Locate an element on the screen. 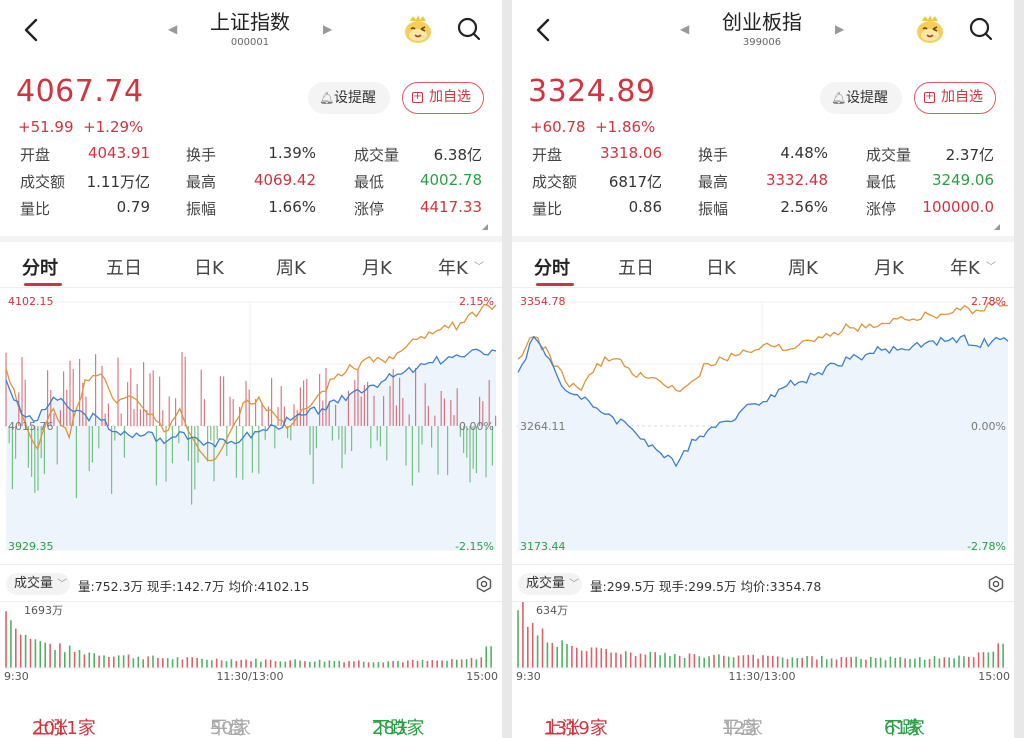  volume-info: 量:299.5万 现手:299.5万 均价:3354.78 is located at coordinates (706, 586).